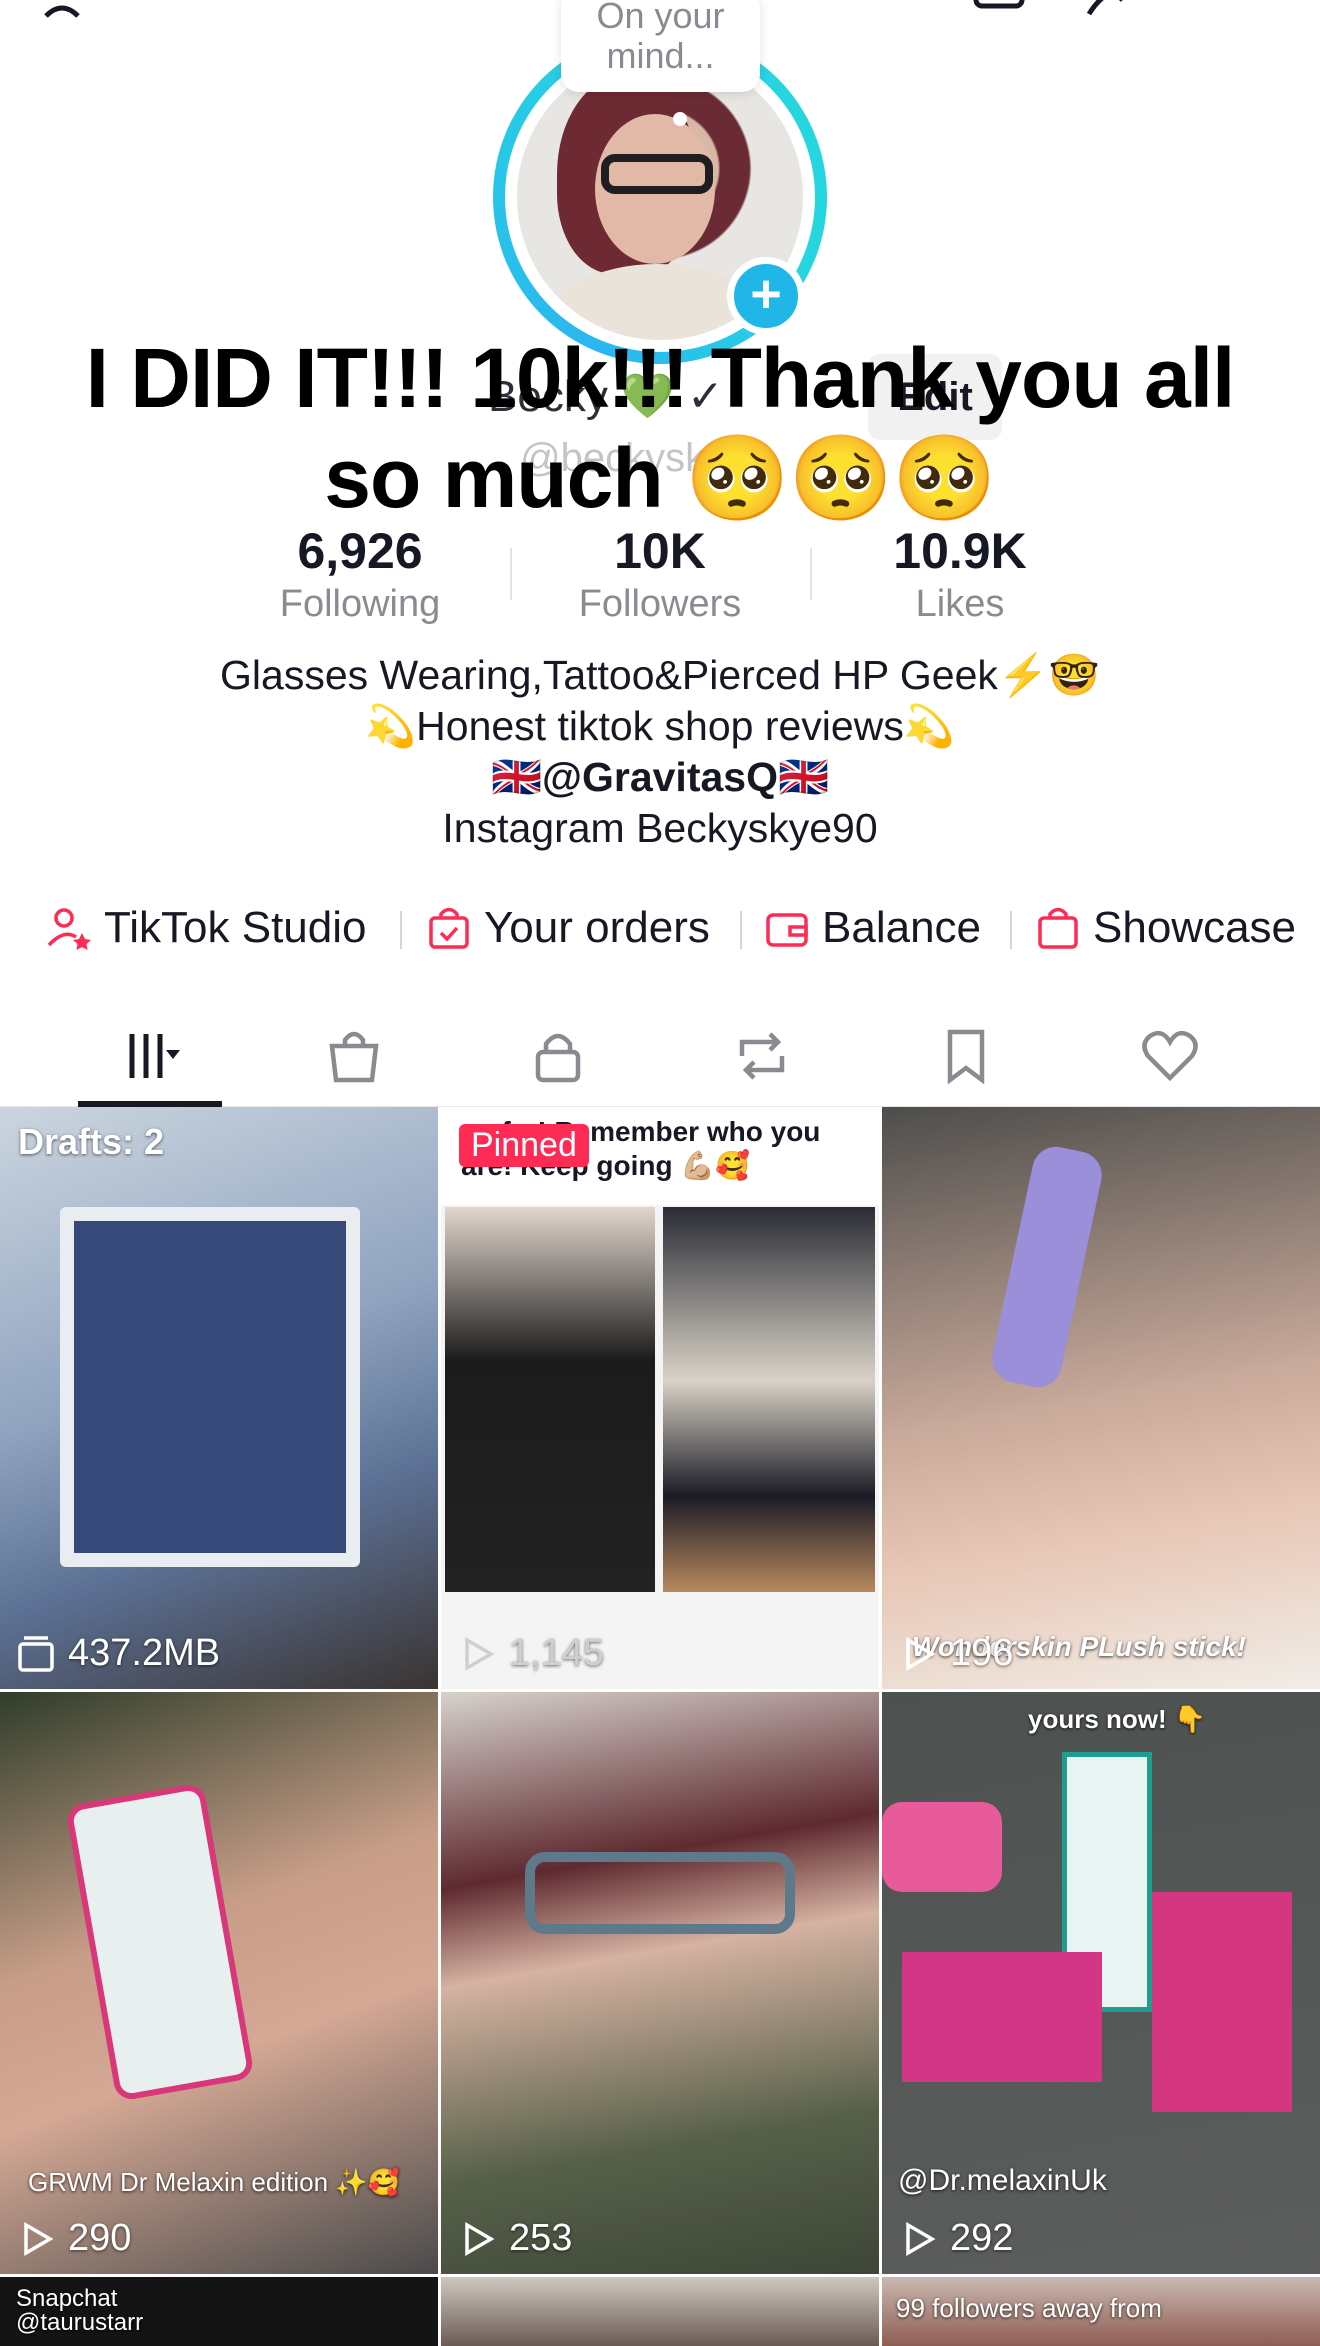  I want to click on your-orders-link: Your orders, so click(568, 928).